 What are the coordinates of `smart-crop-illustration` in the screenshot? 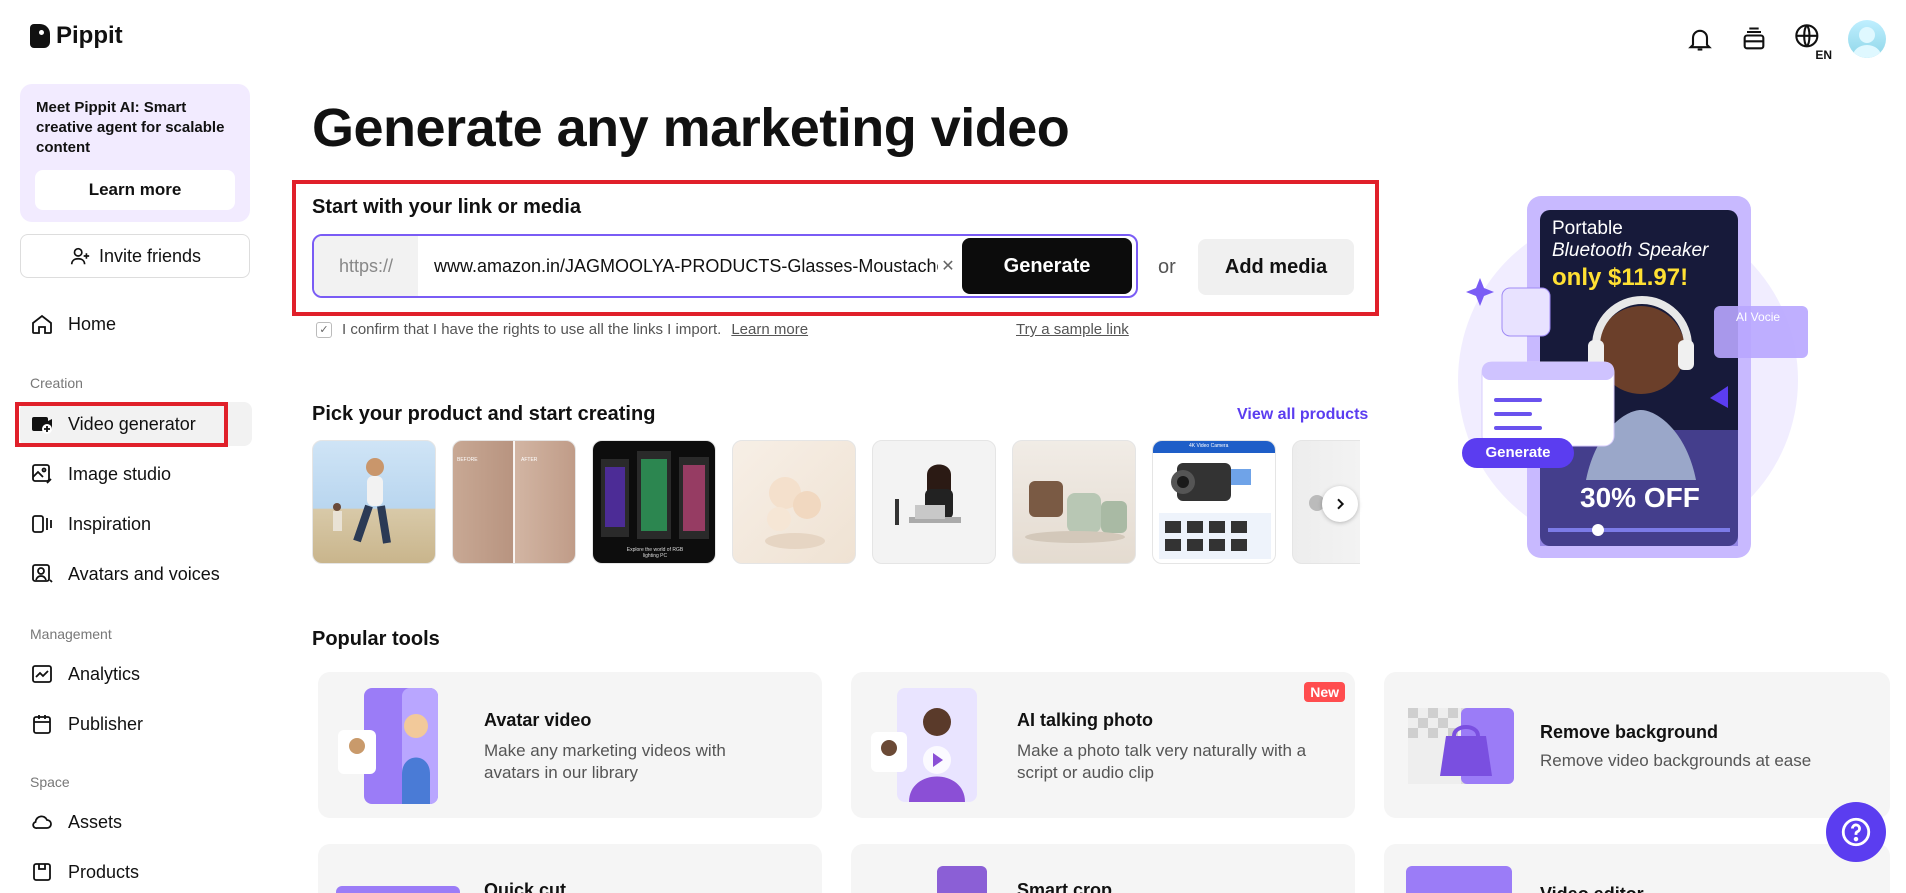 It's located at (962, 879).